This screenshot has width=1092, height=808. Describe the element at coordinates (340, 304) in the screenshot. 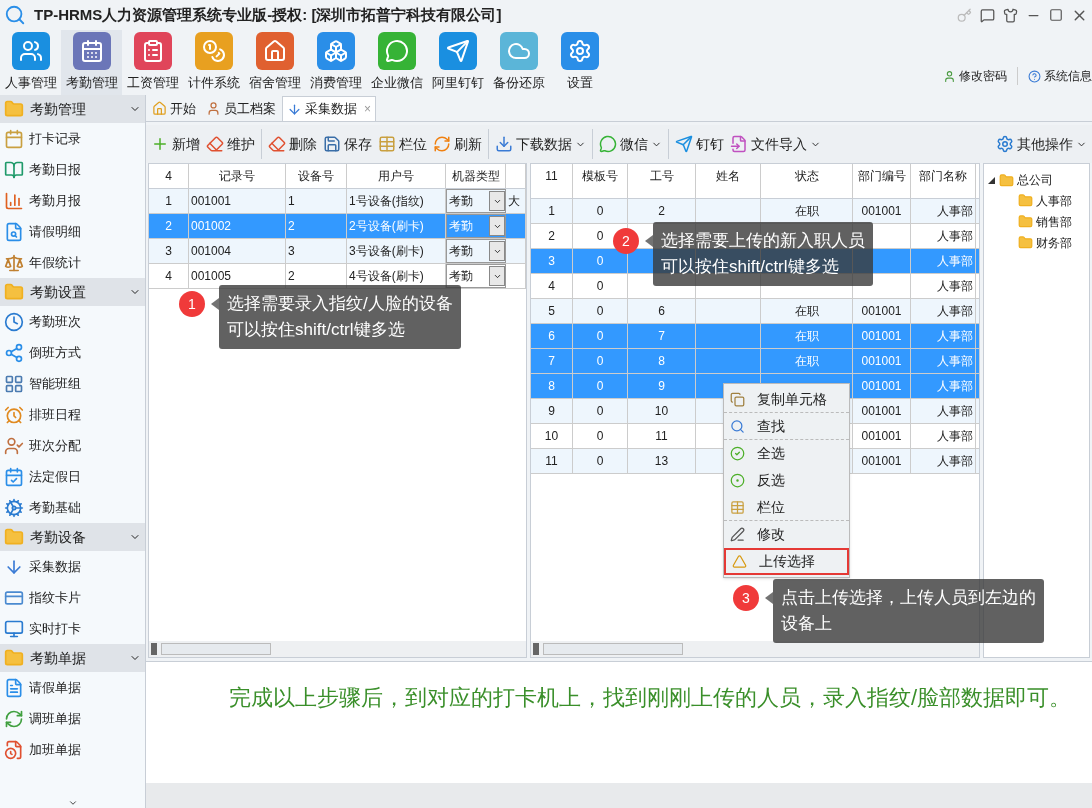

I see `callout-text: 选择需要录入指纹/人脸的设备` at that location.